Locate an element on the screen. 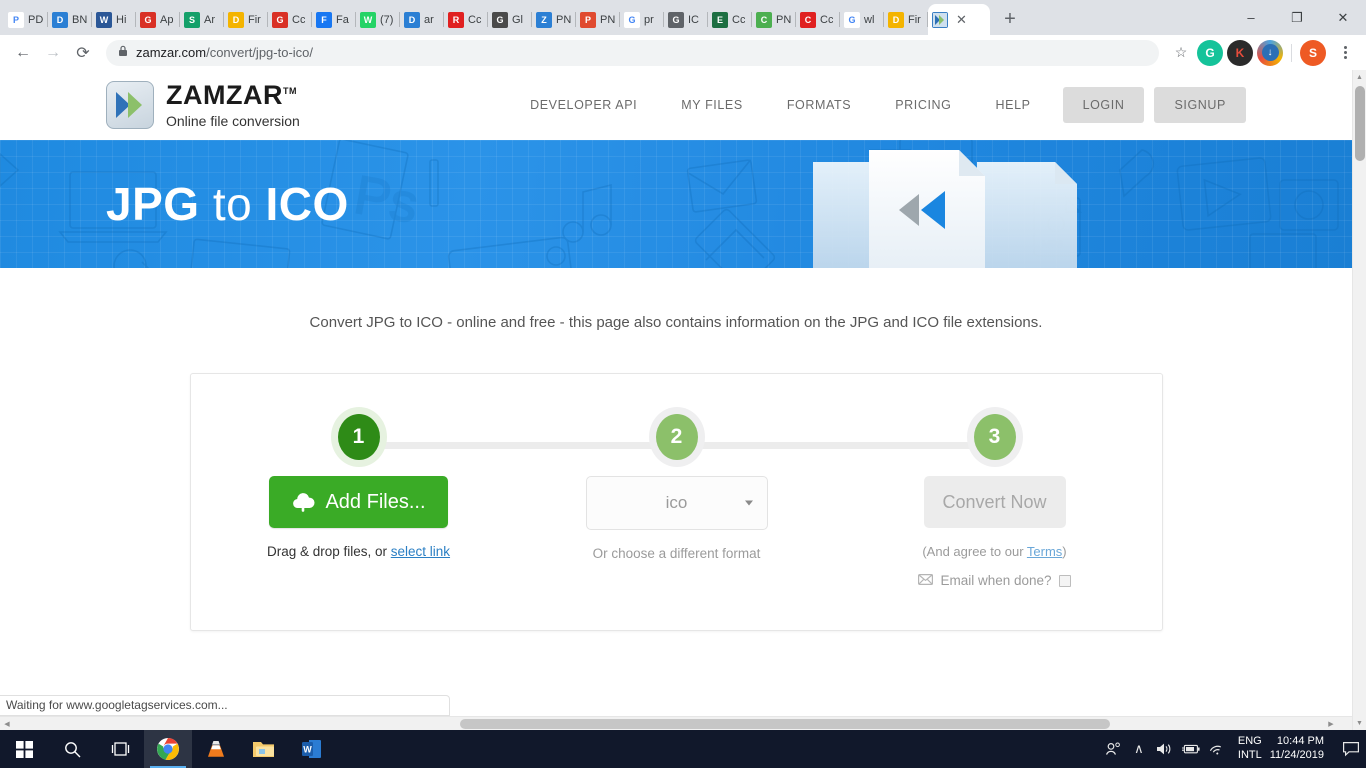 This screenshot has width=1366, height=768. tab-label: Fa is located at coordinates (342, 19).